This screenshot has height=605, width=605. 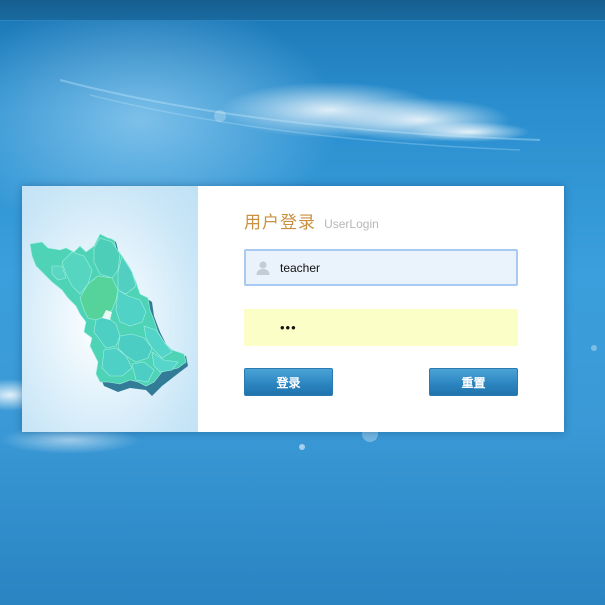 I want to click on password-input, so click(x=395, y=327).